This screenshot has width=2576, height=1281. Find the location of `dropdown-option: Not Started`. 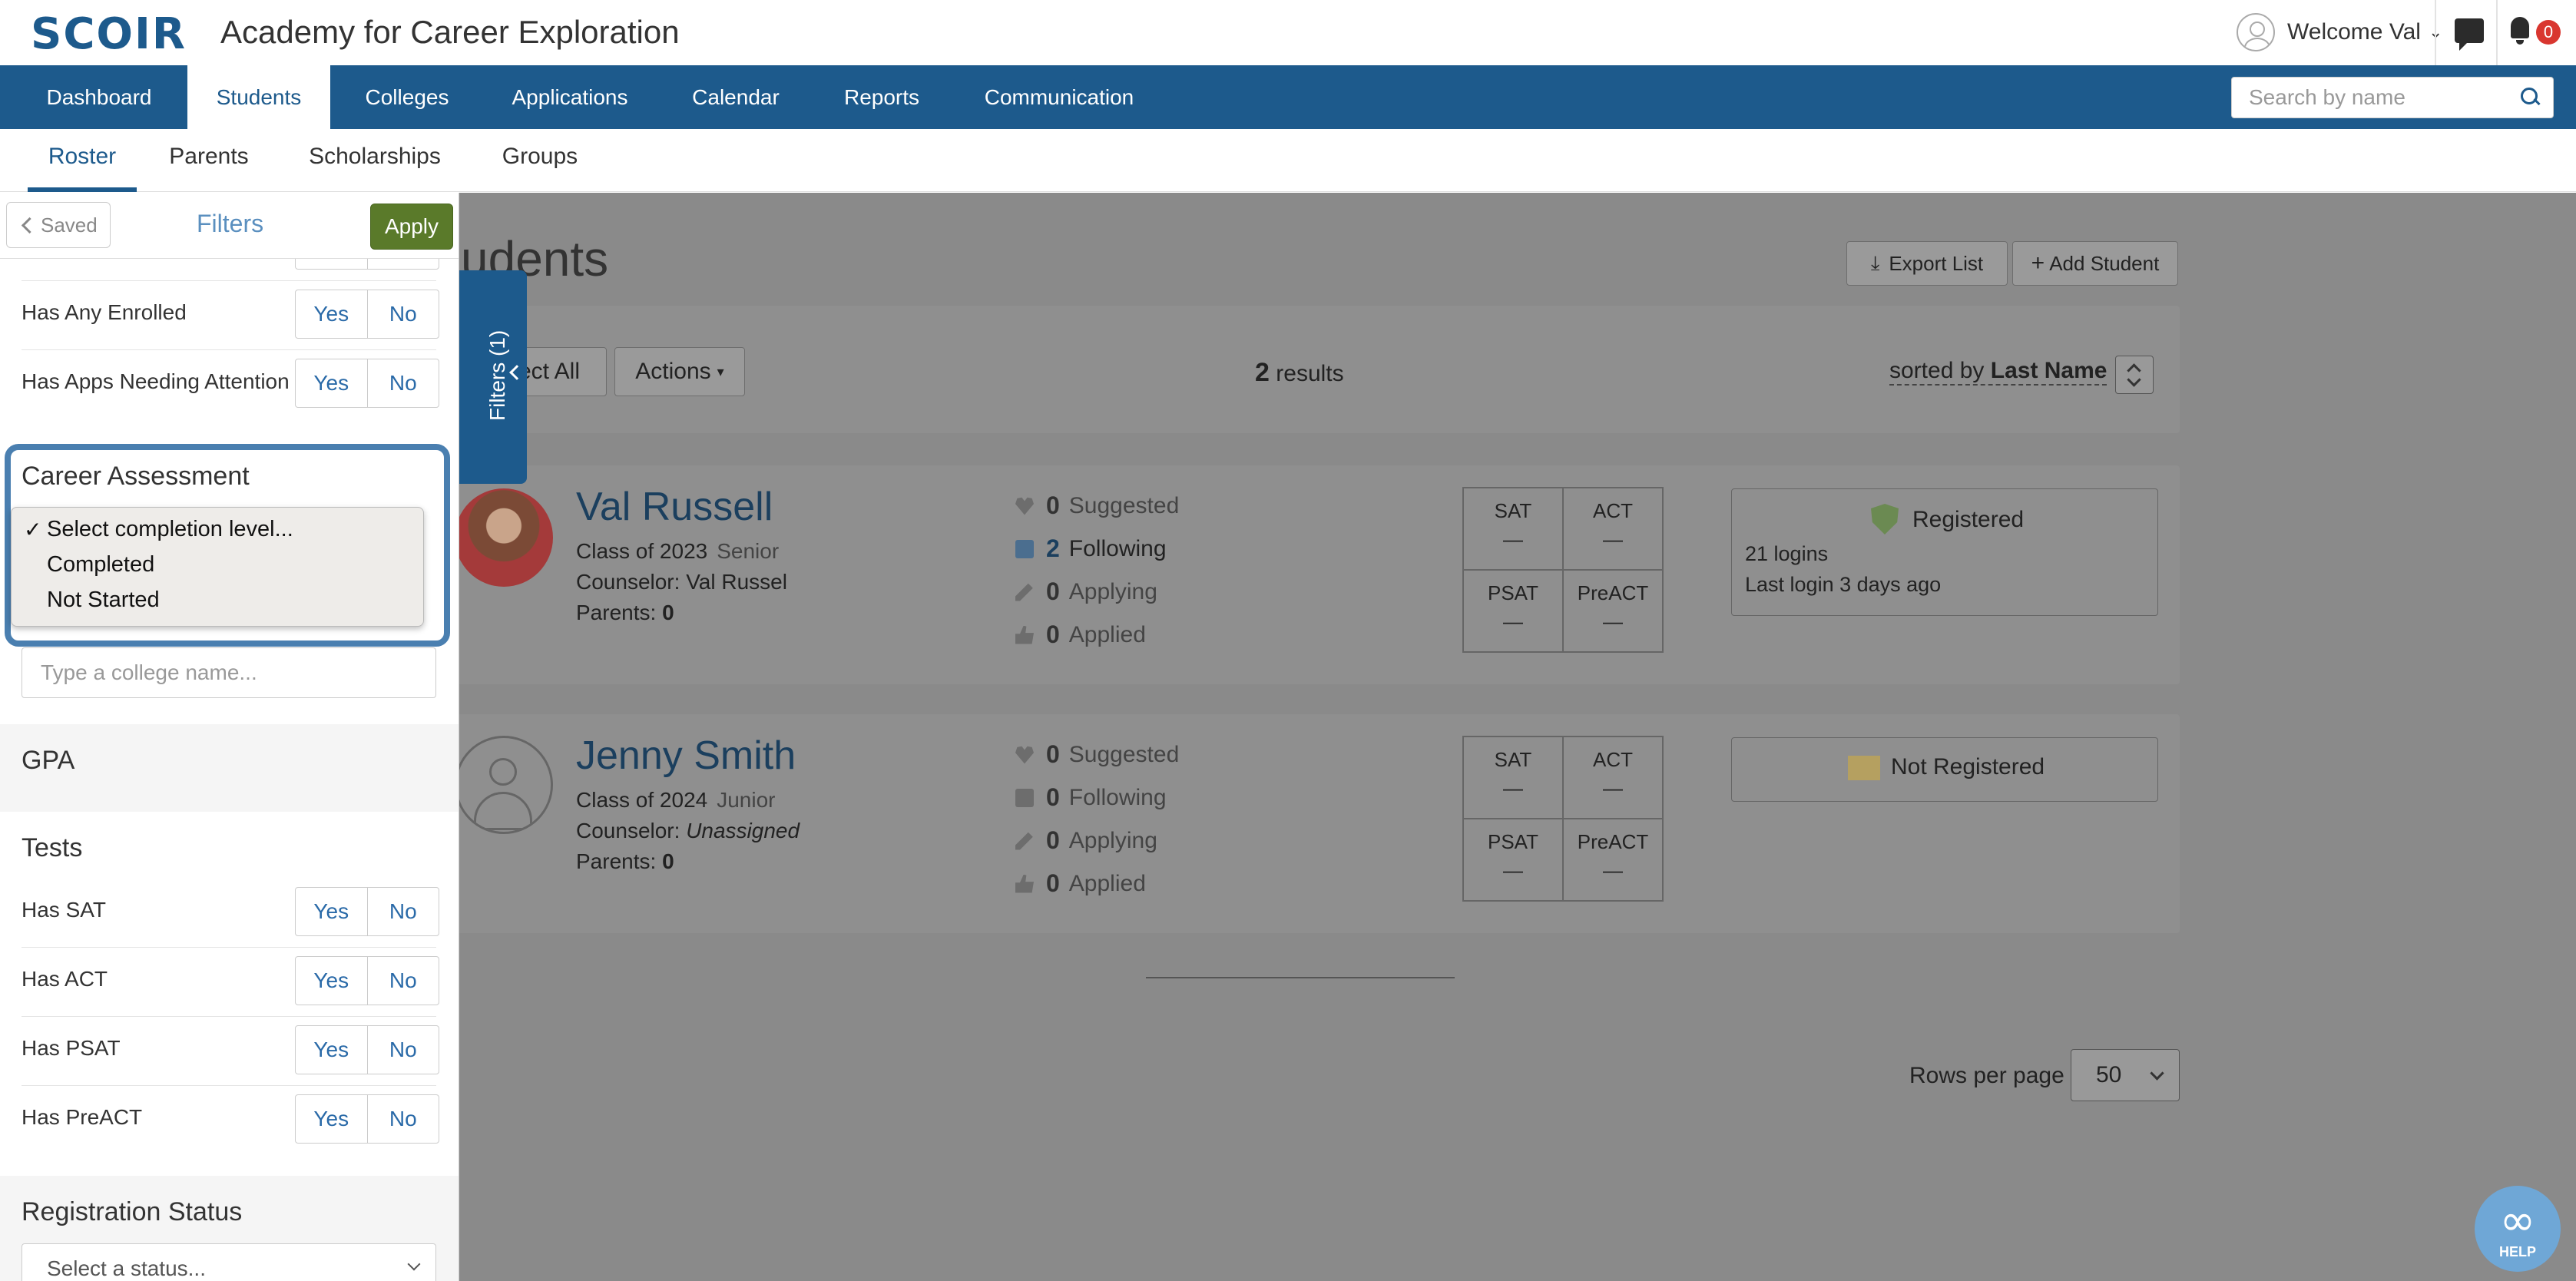

dropdown-option: Not Started is located at coordinates (104, 600).